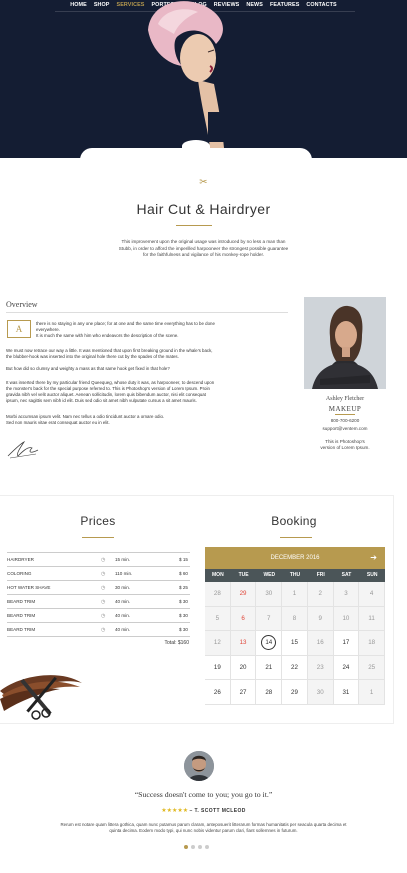 This screenshot has height=873, width=407. Describe the element at coordinates (98, 521) in the screenshot. I see `prices-heading: Prices` at that location.